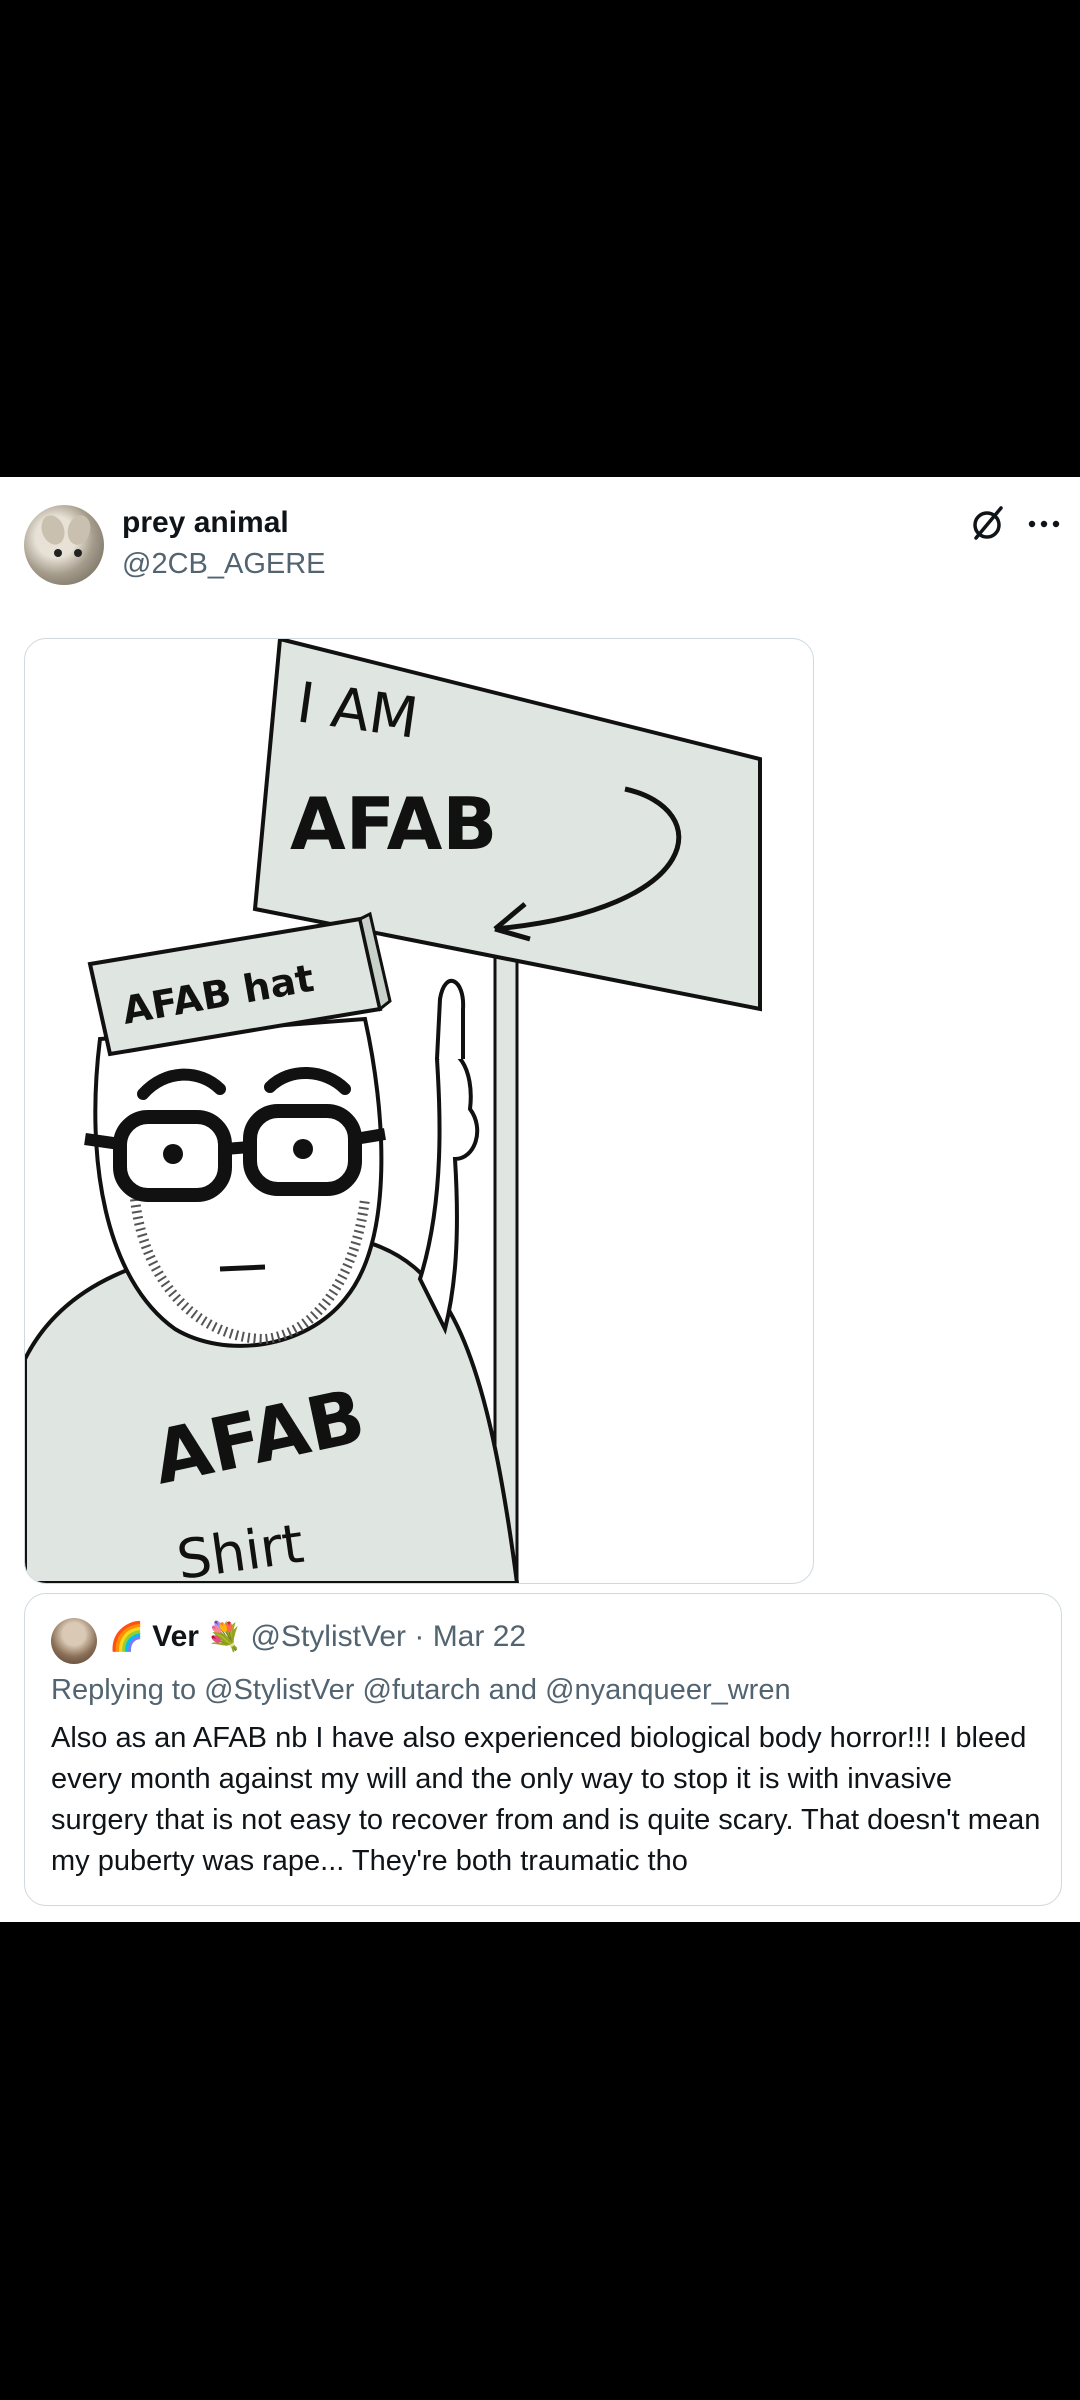 The width and height of the screenshot is (1080, 2400). What do you see at coordinates (224, 564) in the screenshot?
I see `user-handle: @2CB_AGERE` at bounding box center [224, 564].